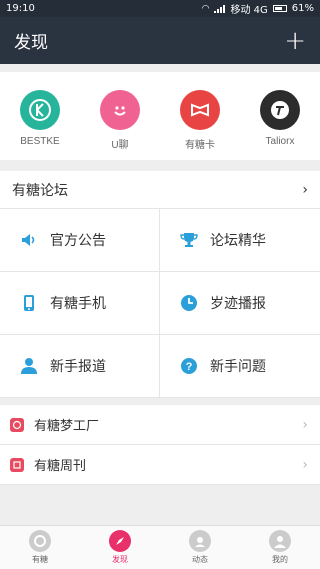 The image size is (320, 569). I want to click on bestke-logo-icon, so click(40, 110).